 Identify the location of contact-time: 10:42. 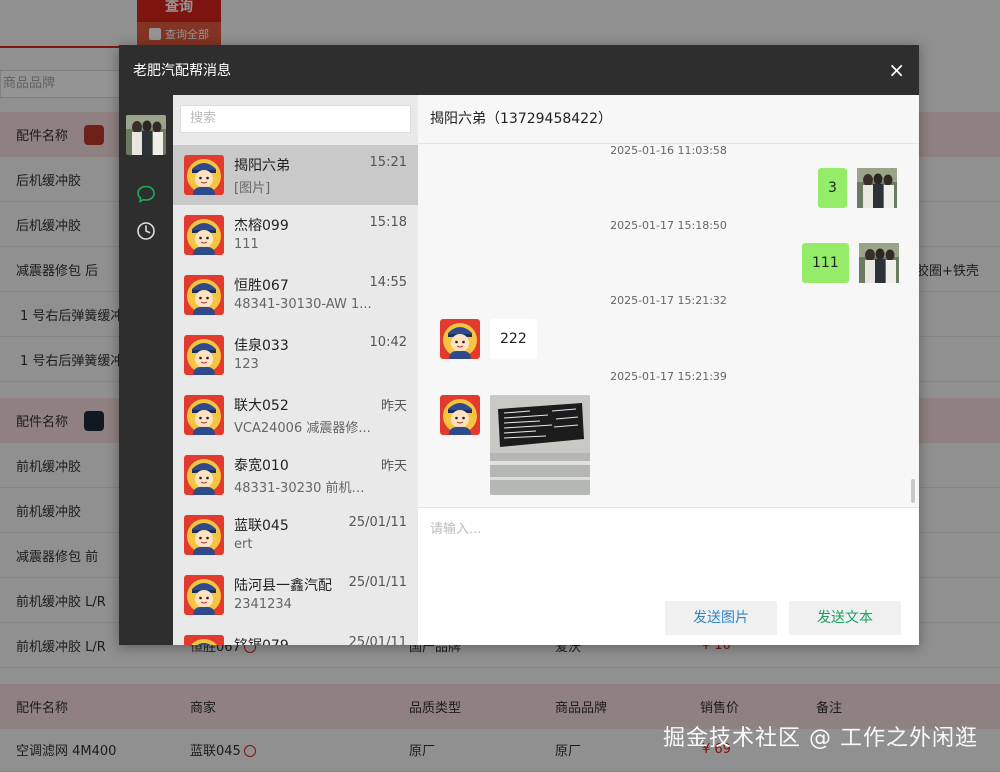
(388, 342).